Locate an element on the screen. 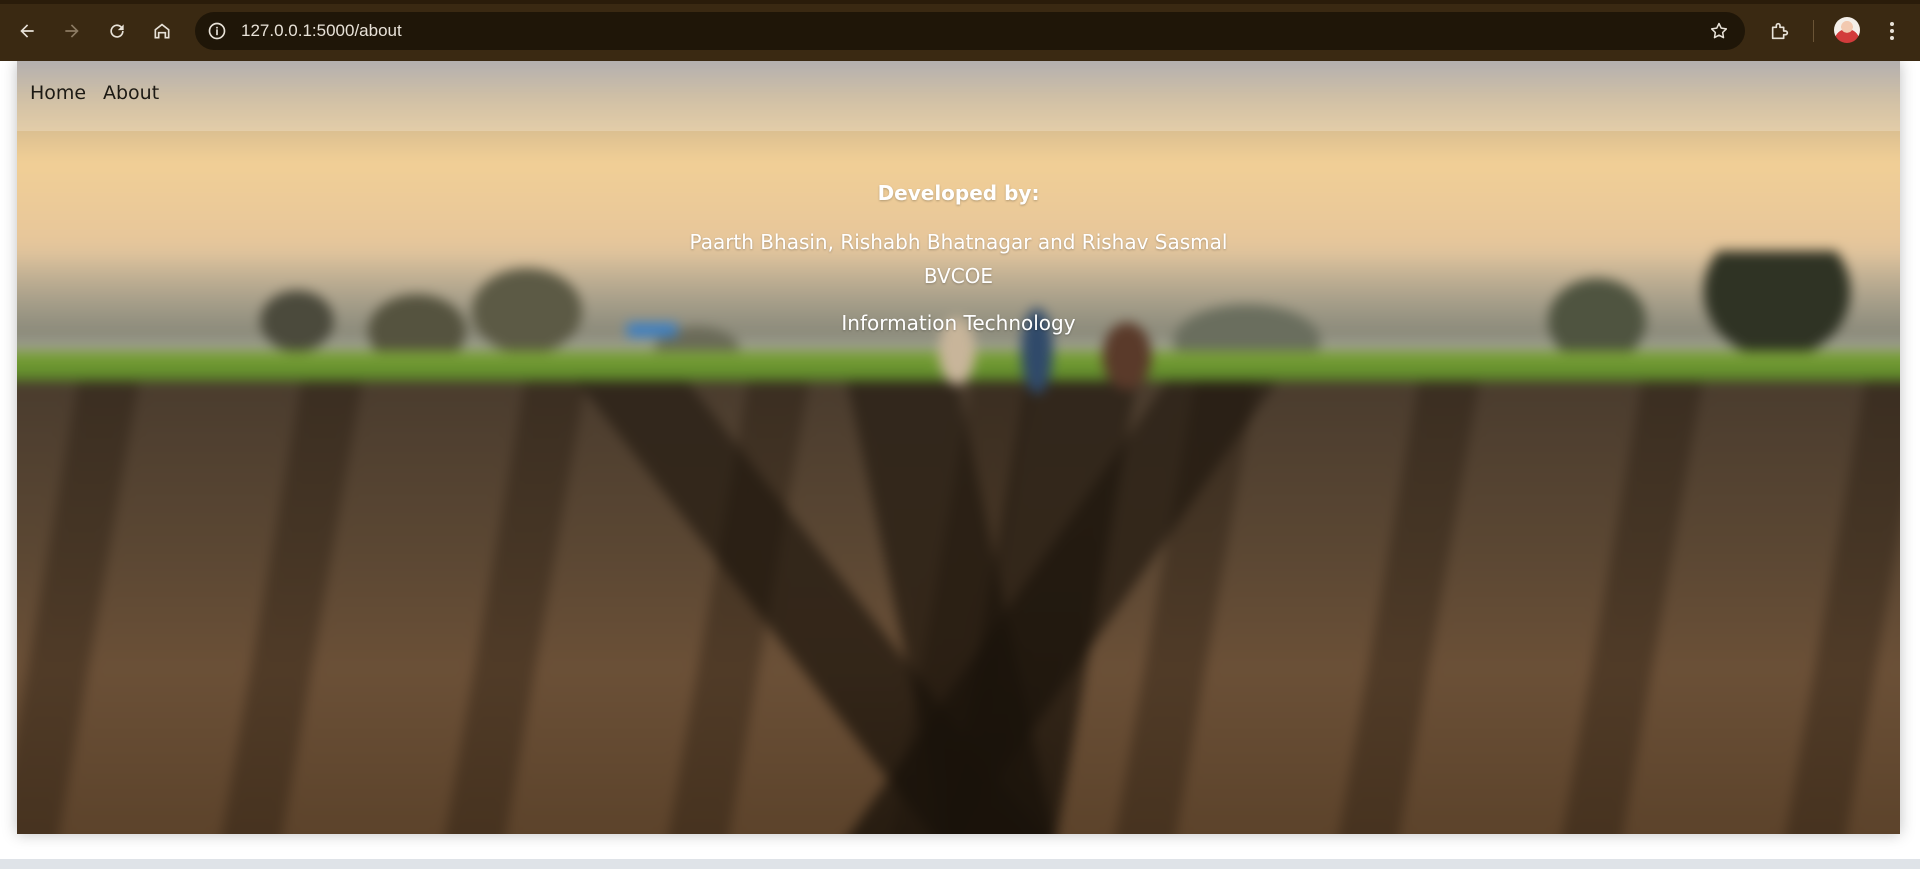 Image resolution: width=1920 pixels, height=869 pixels. college-name: BVCOE is located at coordinates (958, 276).